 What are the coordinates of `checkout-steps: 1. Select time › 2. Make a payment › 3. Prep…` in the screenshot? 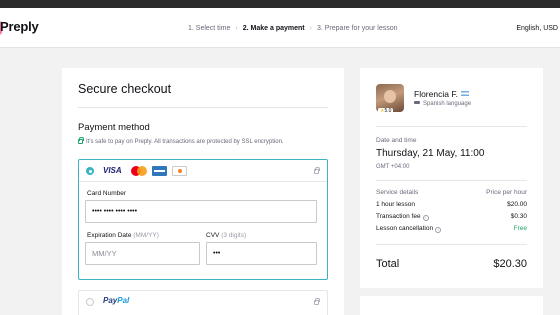 It's located at (293, 28).